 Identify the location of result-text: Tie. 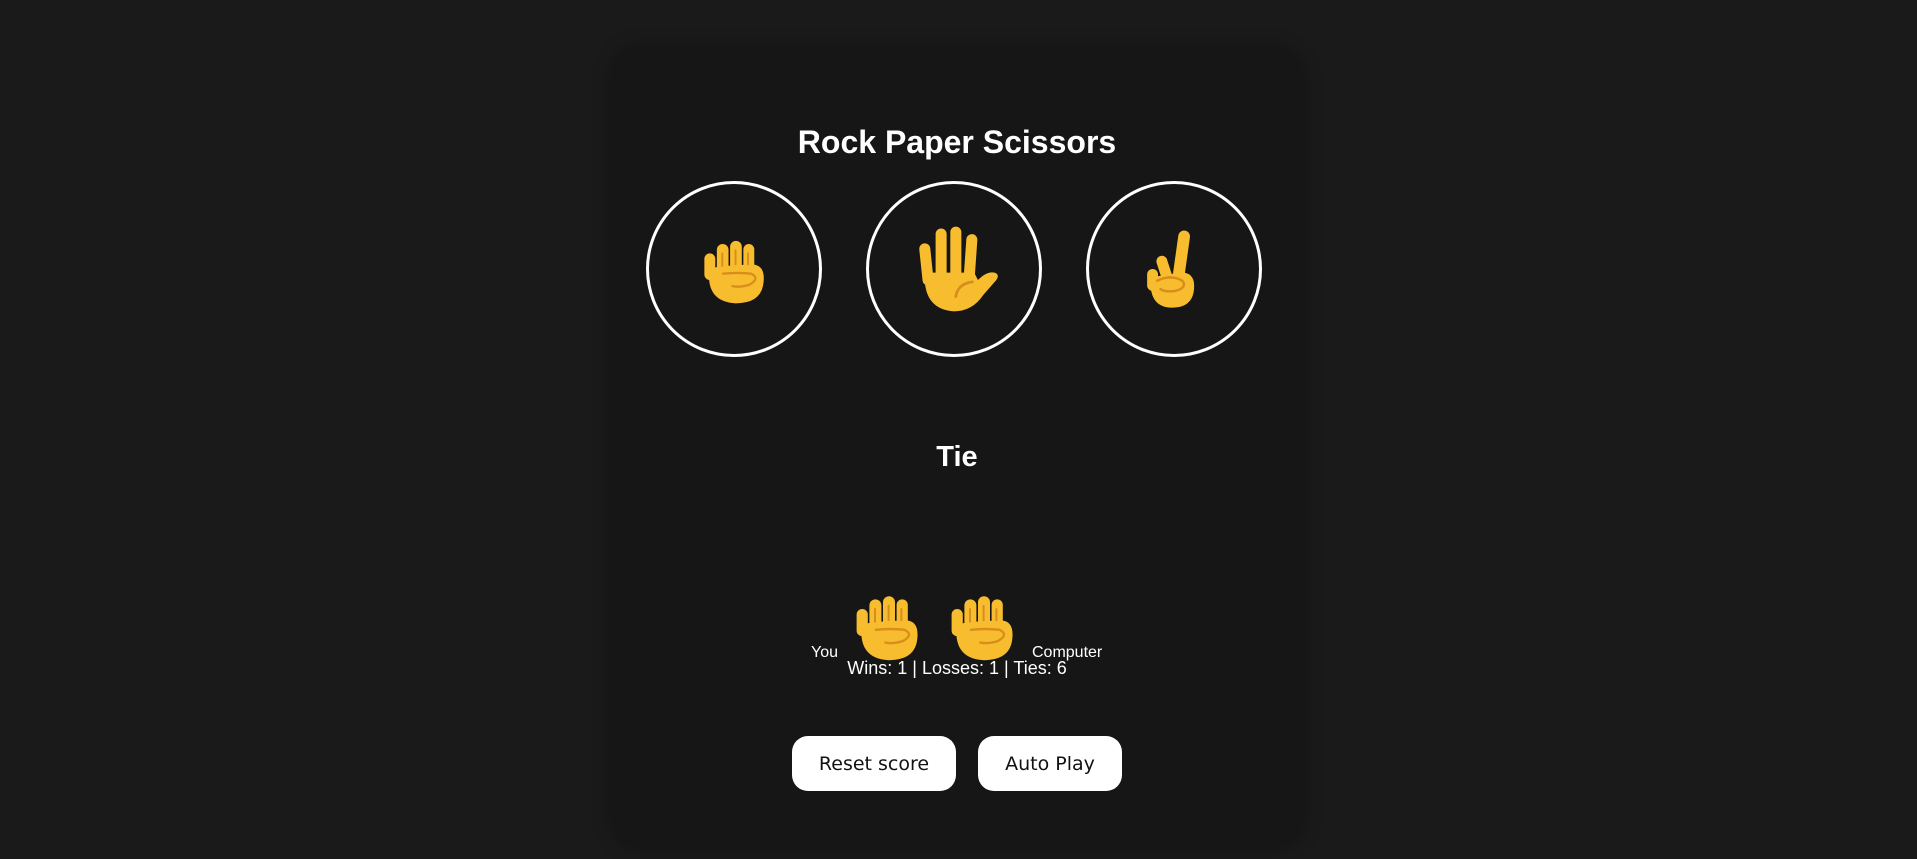
(957, 457).